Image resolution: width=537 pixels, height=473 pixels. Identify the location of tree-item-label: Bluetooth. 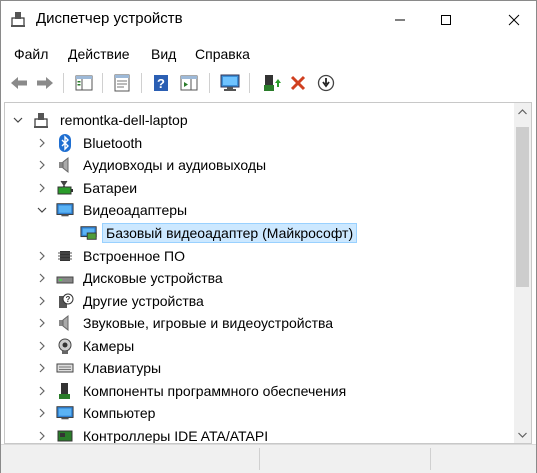
(113, 143).